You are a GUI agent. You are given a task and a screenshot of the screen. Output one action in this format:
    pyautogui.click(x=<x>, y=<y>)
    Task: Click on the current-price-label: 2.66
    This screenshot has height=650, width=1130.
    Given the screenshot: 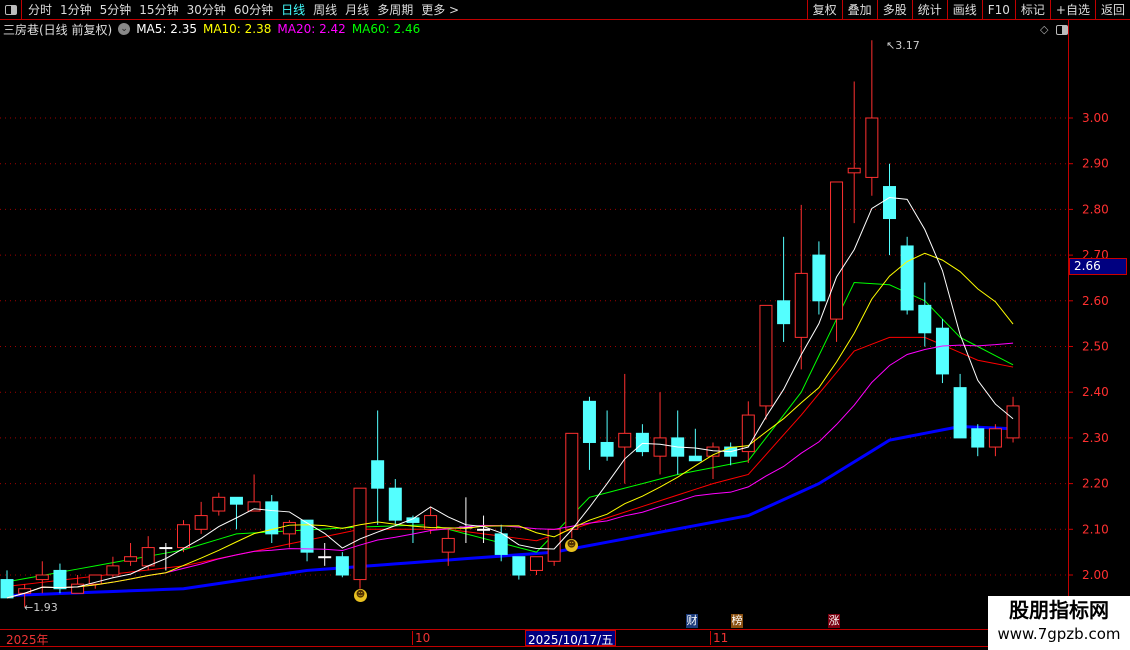 What is the action you would take?
    pyautogui.click(x=1098, y=266)
    